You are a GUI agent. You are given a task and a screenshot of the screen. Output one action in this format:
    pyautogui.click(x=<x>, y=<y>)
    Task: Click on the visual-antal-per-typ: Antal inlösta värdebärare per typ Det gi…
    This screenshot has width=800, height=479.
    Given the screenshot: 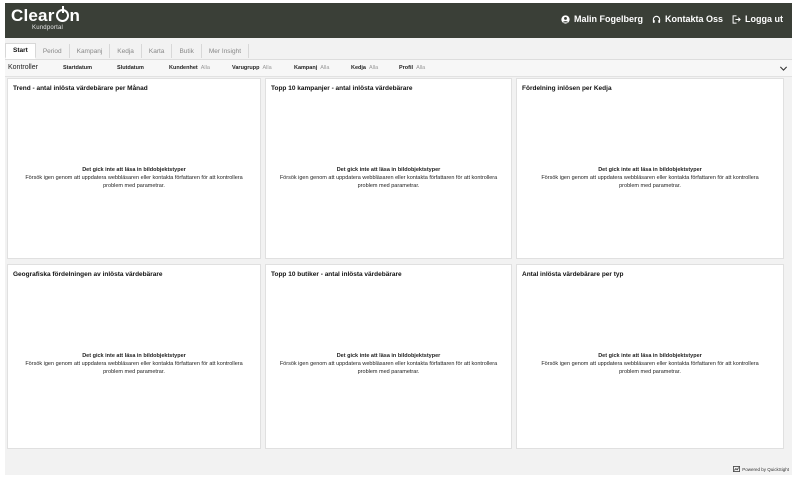 What is the action you would take?
    pyautogui.click(x=650, y=356)
    